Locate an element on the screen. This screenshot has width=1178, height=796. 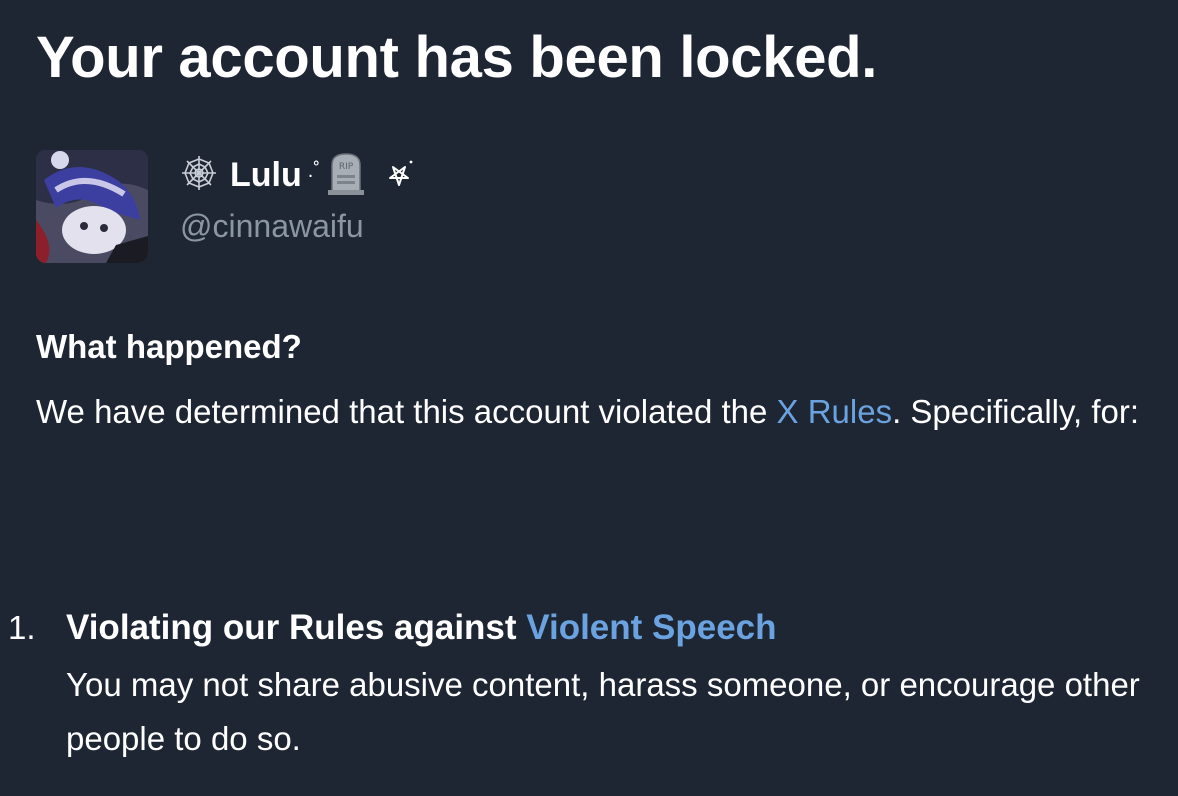
avatar is located at coordinates (92, 206).